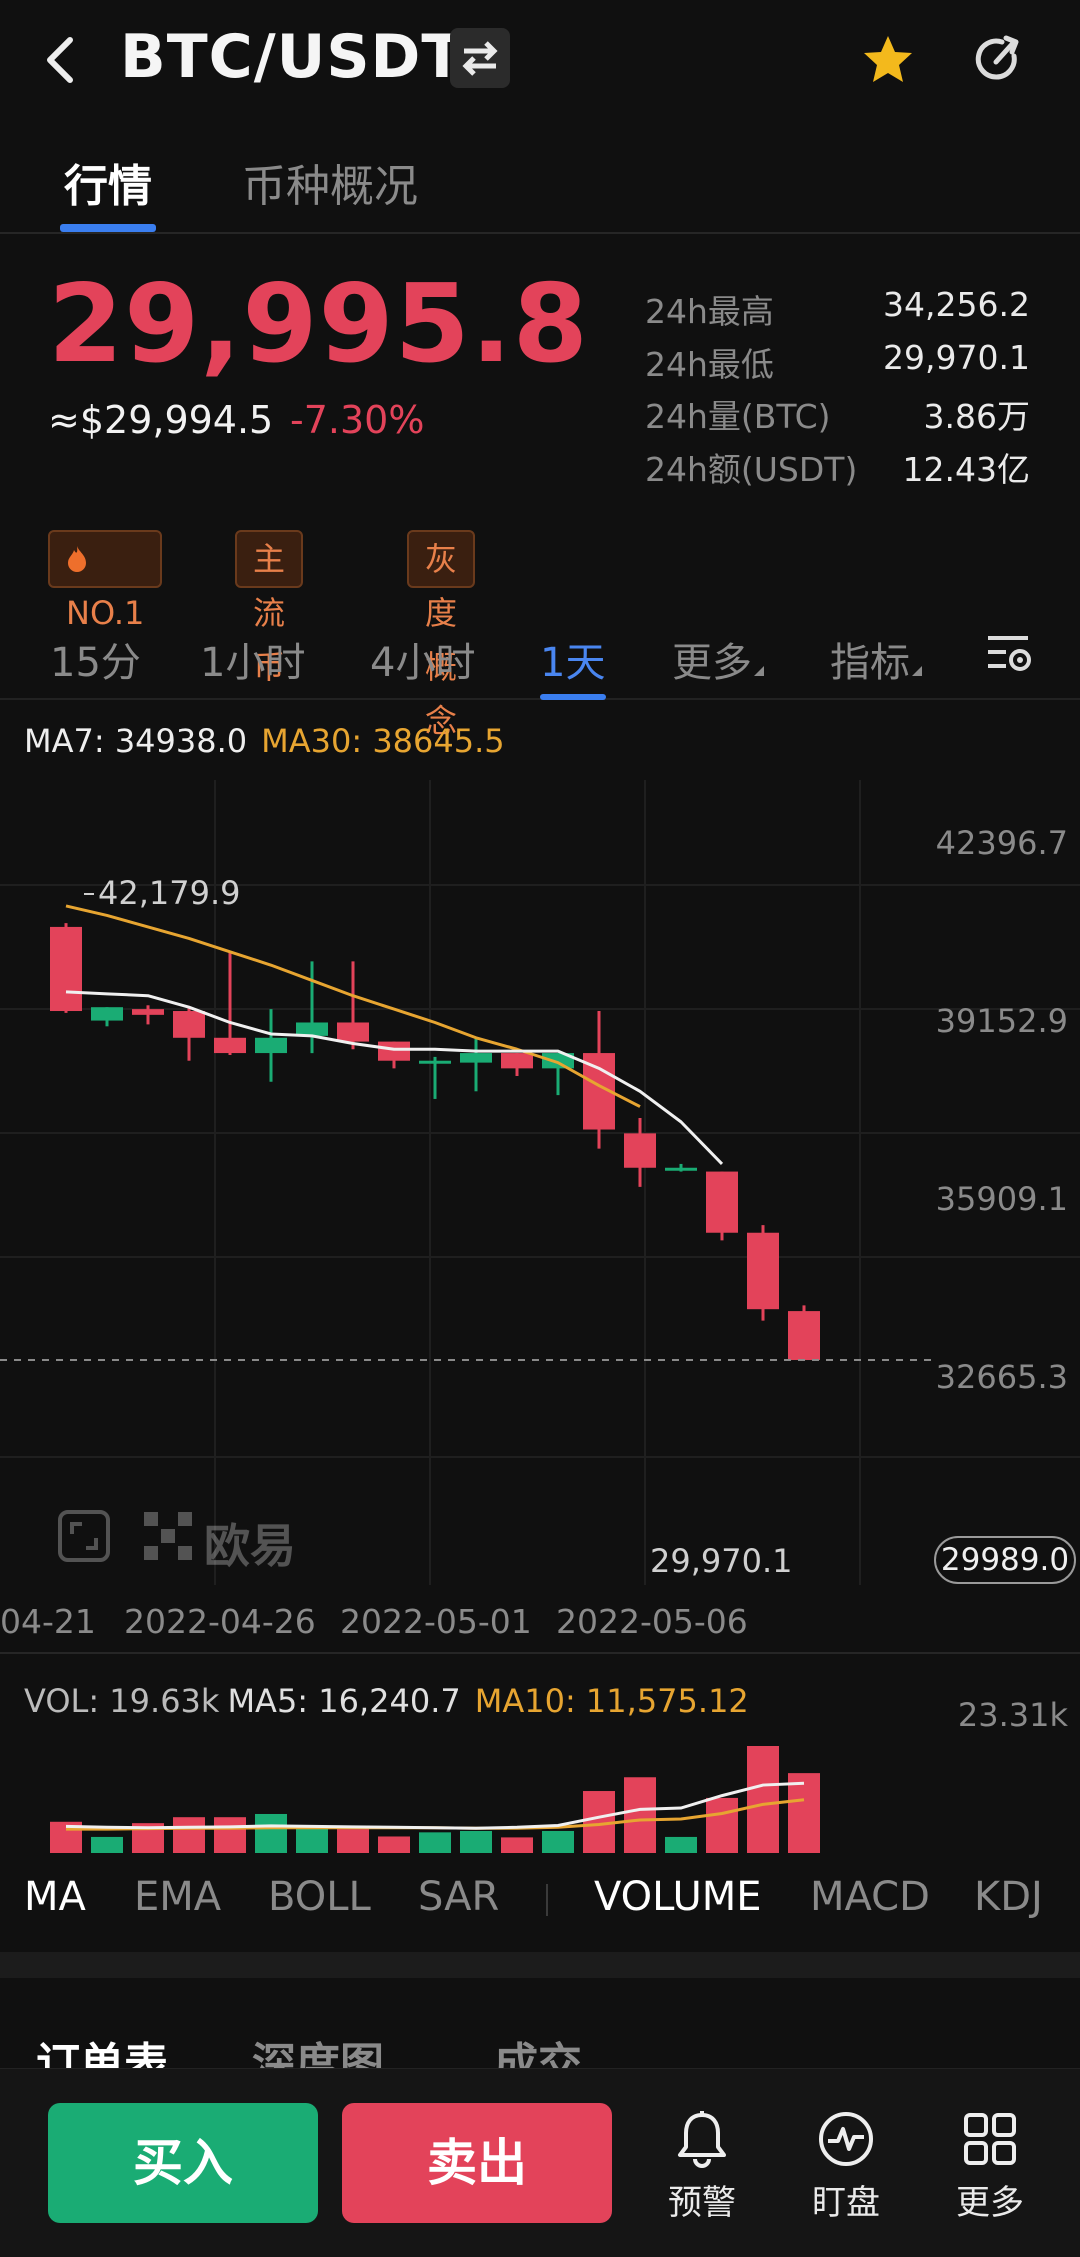  Describe the element at coordinates (702, 2139) in the screenshot. I see `bell-icon` at that location.